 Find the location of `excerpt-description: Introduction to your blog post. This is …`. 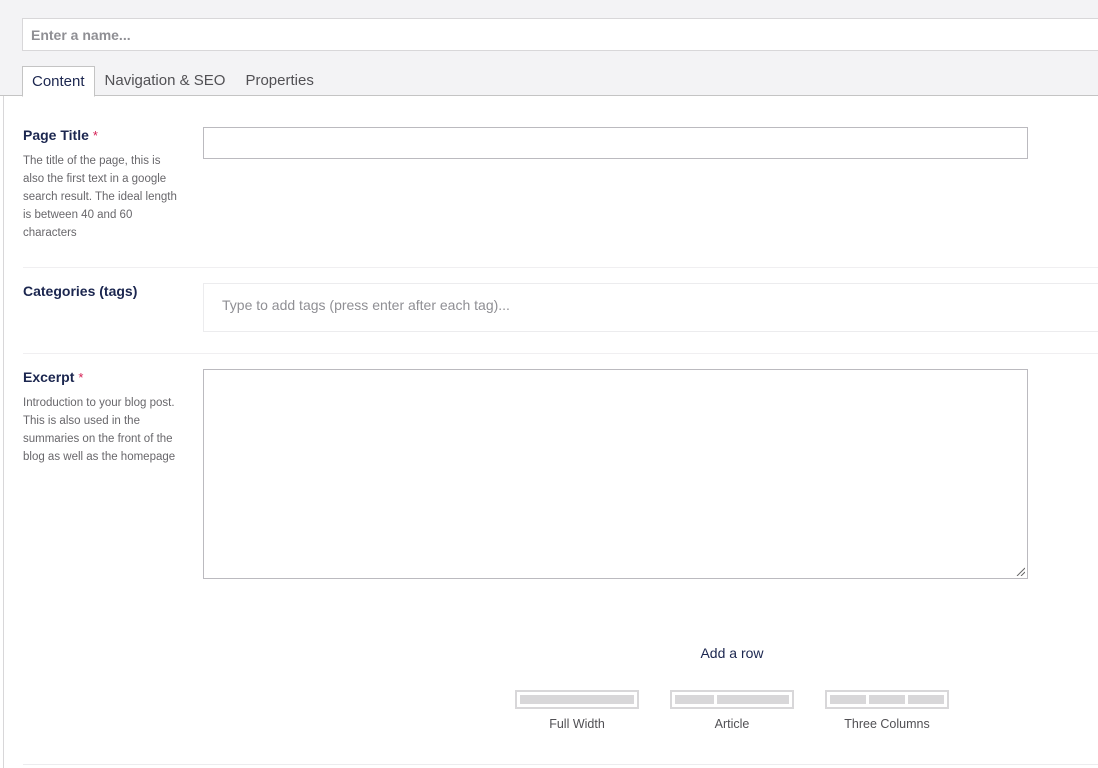

excerpt-description: Introduction to your blog post. This is … is located at coordinates (99, 430).